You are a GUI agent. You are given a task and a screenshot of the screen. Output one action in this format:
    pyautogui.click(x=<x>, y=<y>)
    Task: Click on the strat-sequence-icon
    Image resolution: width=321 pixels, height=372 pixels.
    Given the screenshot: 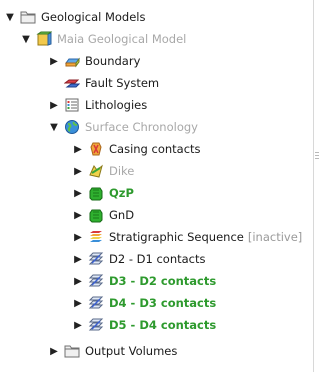 What is the action you would take?
    pyautogui.click(x=96, y=236)
    